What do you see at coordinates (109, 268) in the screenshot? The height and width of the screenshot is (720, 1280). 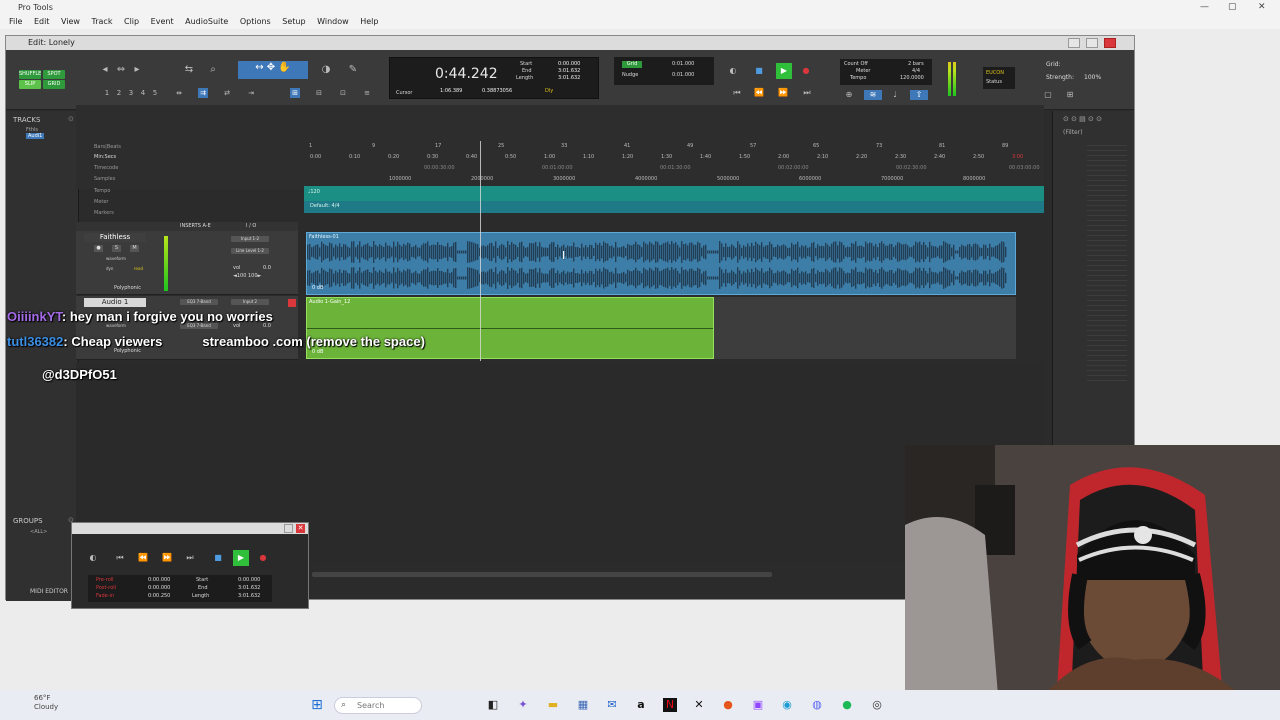 I see `automation-dyn: dyn` at bounding box center [109, 268].